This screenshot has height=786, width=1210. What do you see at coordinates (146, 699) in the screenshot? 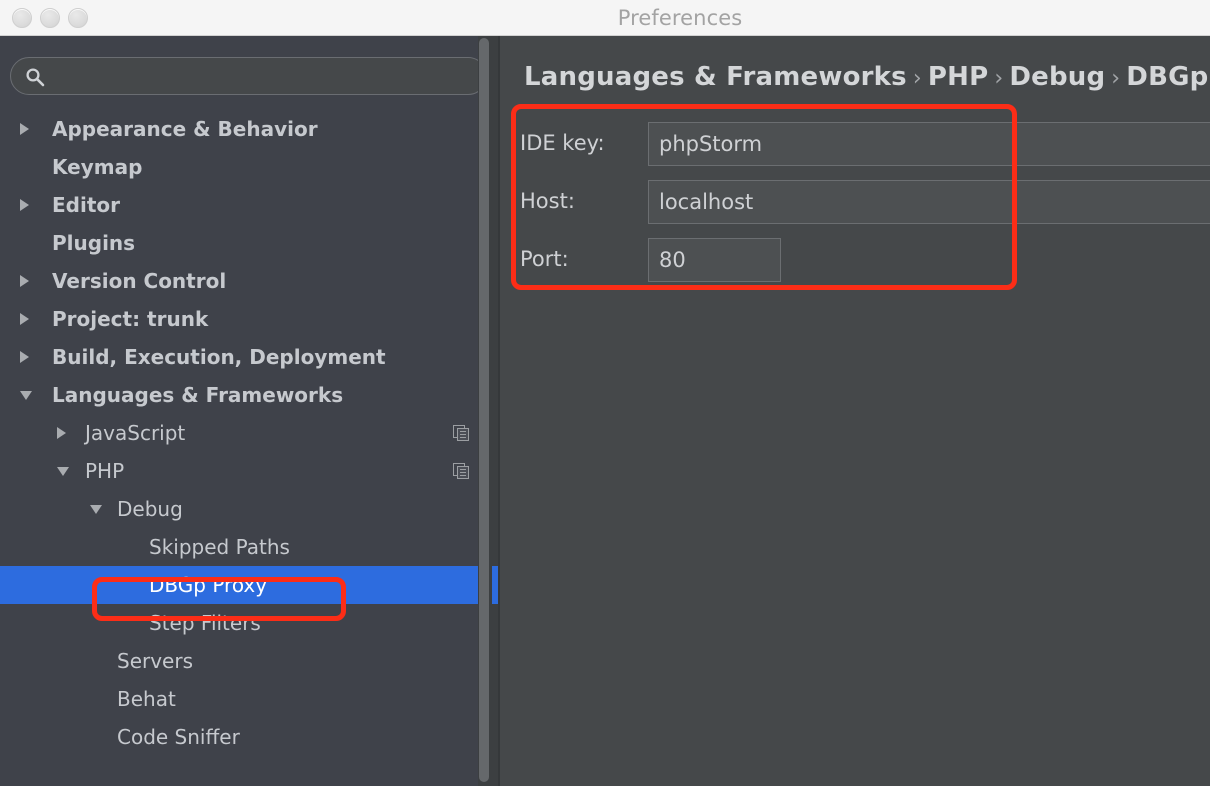
I see `sidebar-item-label: Behat` at bounding box center [146, 699].